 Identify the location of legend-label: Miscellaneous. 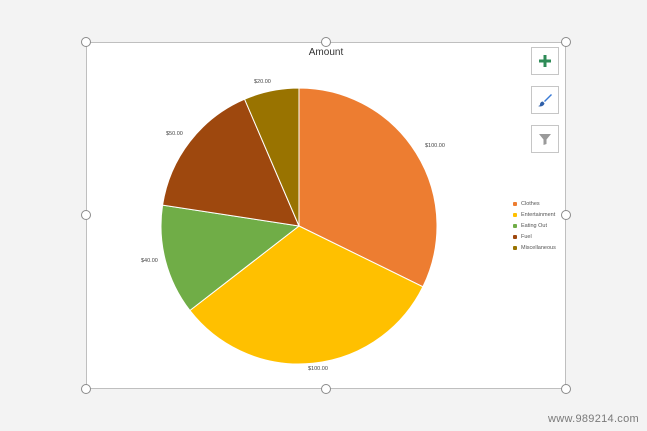
(538, 247).